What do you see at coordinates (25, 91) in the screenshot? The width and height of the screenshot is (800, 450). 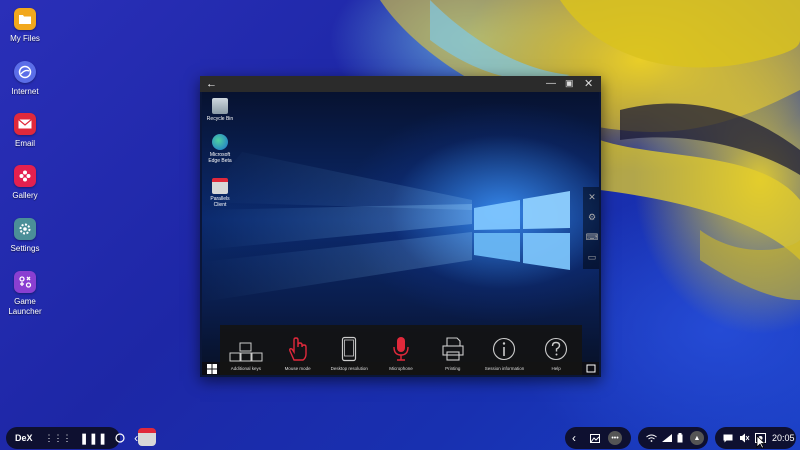 I see `desktop-icon-label: Internet` at bounding box center [25, 91].